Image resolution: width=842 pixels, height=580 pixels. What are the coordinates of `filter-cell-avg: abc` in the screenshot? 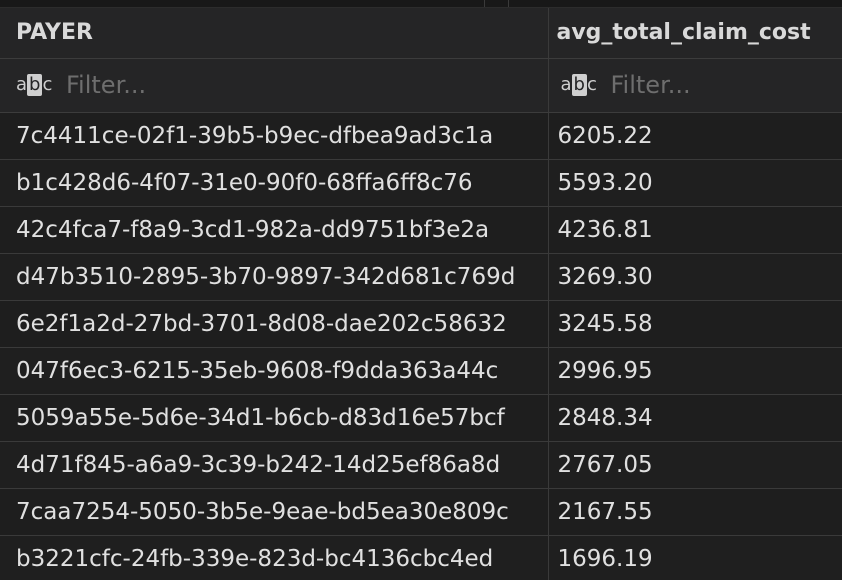 It's located at (695, 85).